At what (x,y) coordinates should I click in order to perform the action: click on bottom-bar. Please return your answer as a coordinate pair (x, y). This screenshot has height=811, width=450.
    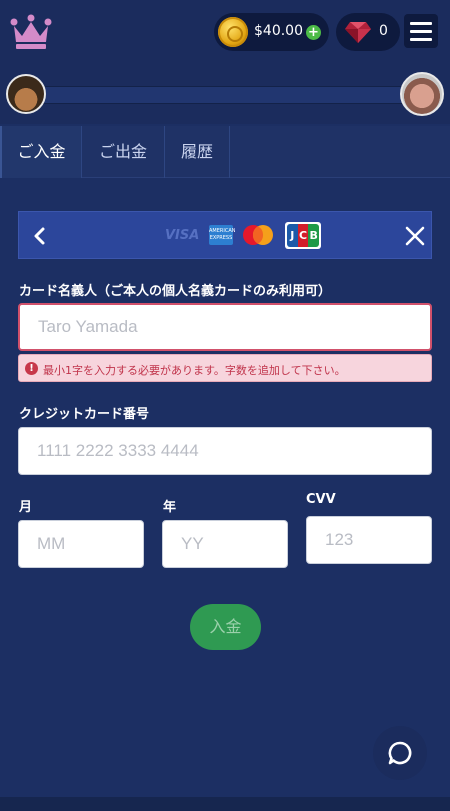
    Looking at the image, I should click on (225, 804).